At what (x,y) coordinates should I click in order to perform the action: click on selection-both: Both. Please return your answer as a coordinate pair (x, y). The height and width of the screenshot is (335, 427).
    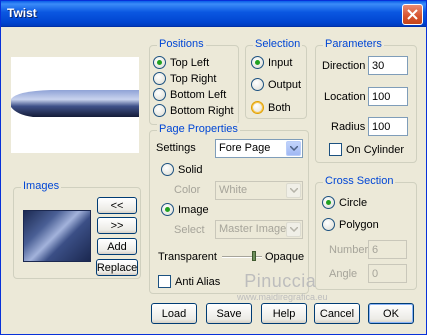
    Looking at the image, I should click on (271, 107).